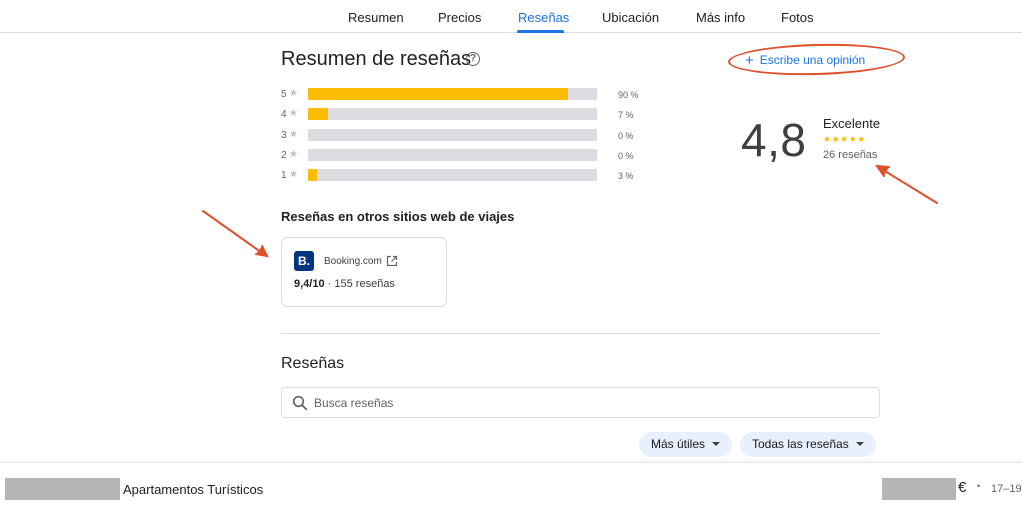  Describe the element at coordinates (376, 17) in the screenshot. I see `tab-resumen: Resumen` at that location.